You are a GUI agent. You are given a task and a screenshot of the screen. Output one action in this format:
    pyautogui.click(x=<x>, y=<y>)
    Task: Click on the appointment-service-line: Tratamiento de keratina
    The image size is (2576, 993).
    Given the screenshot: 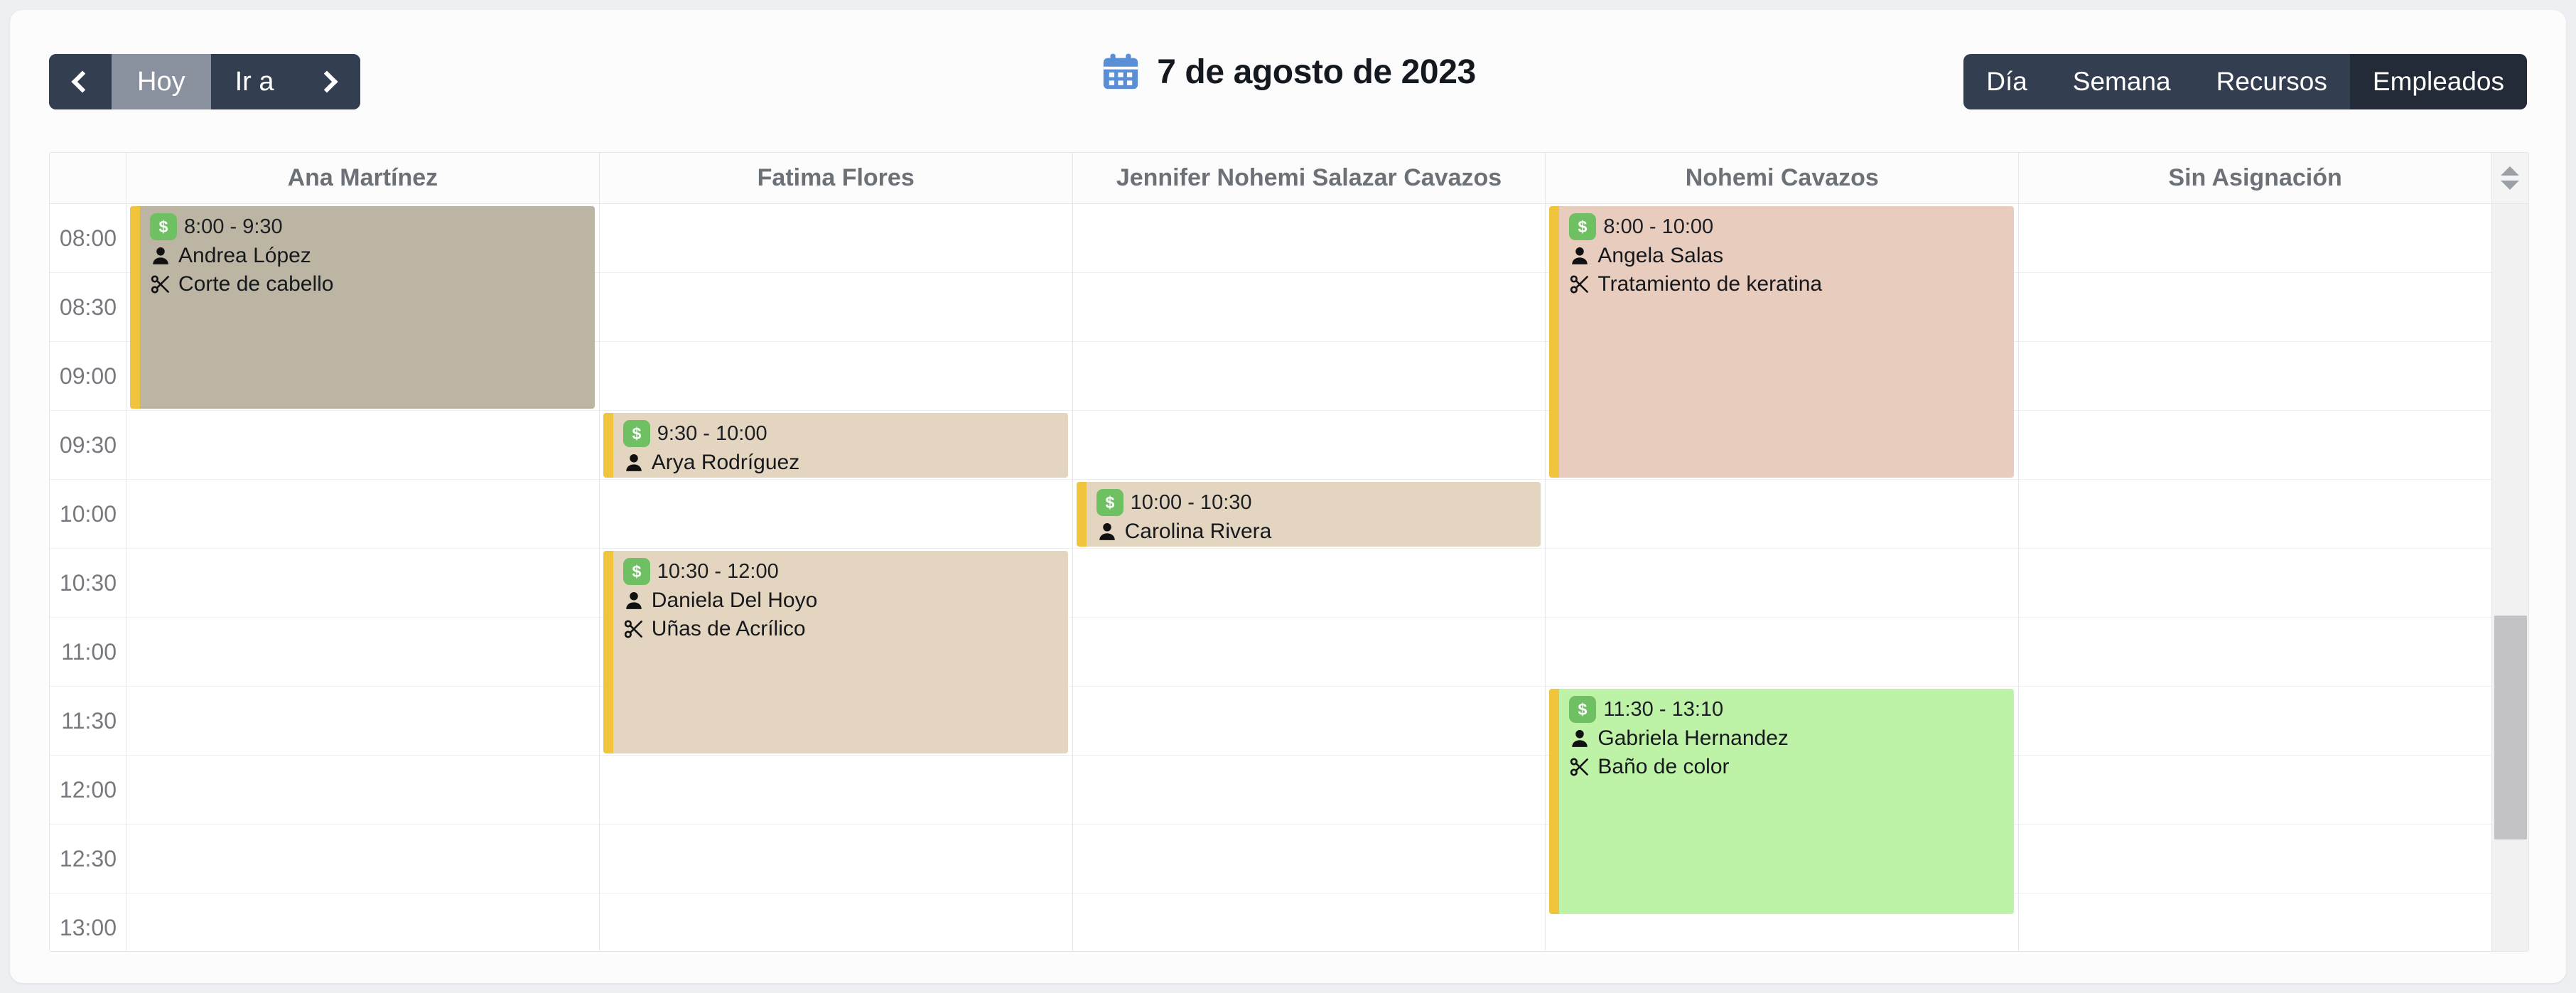 What is the action you would take?
    pyautogui.click(x=1791, y=284)
    